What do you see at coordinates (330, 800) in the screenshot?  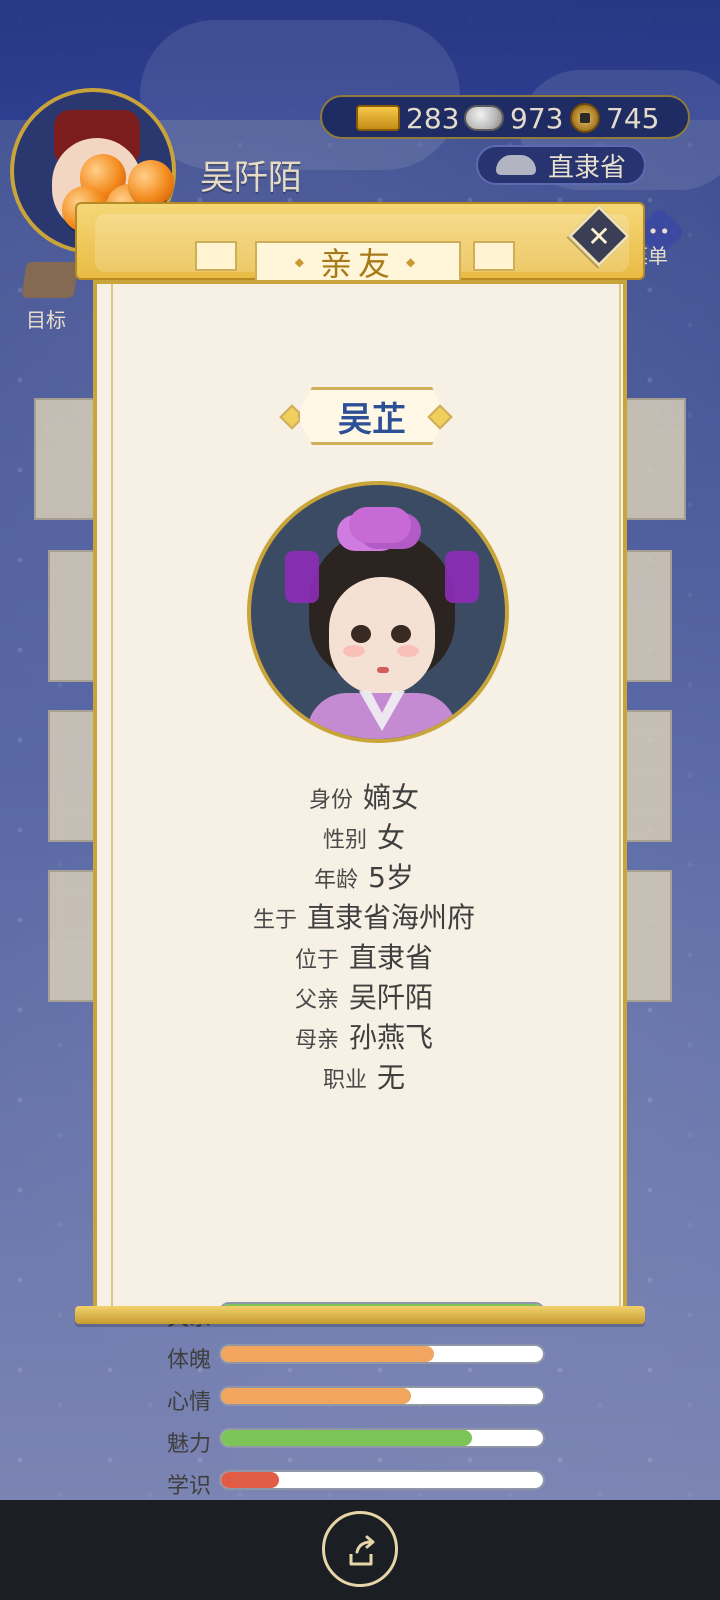 I see `detail-key: 身份` at bounding box center [330, 800].